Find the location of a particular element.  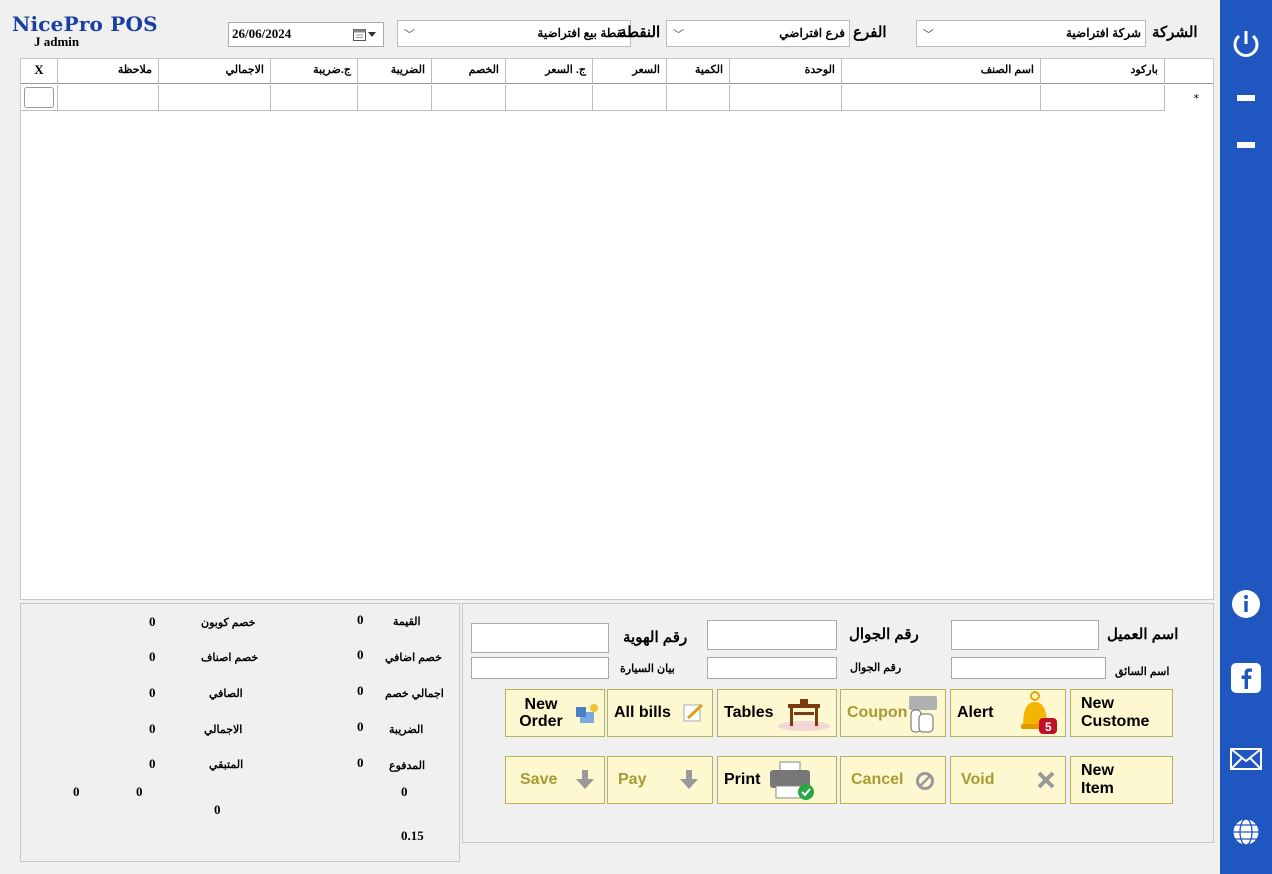

pay-label: Pay is located at coordinates (632, 779).